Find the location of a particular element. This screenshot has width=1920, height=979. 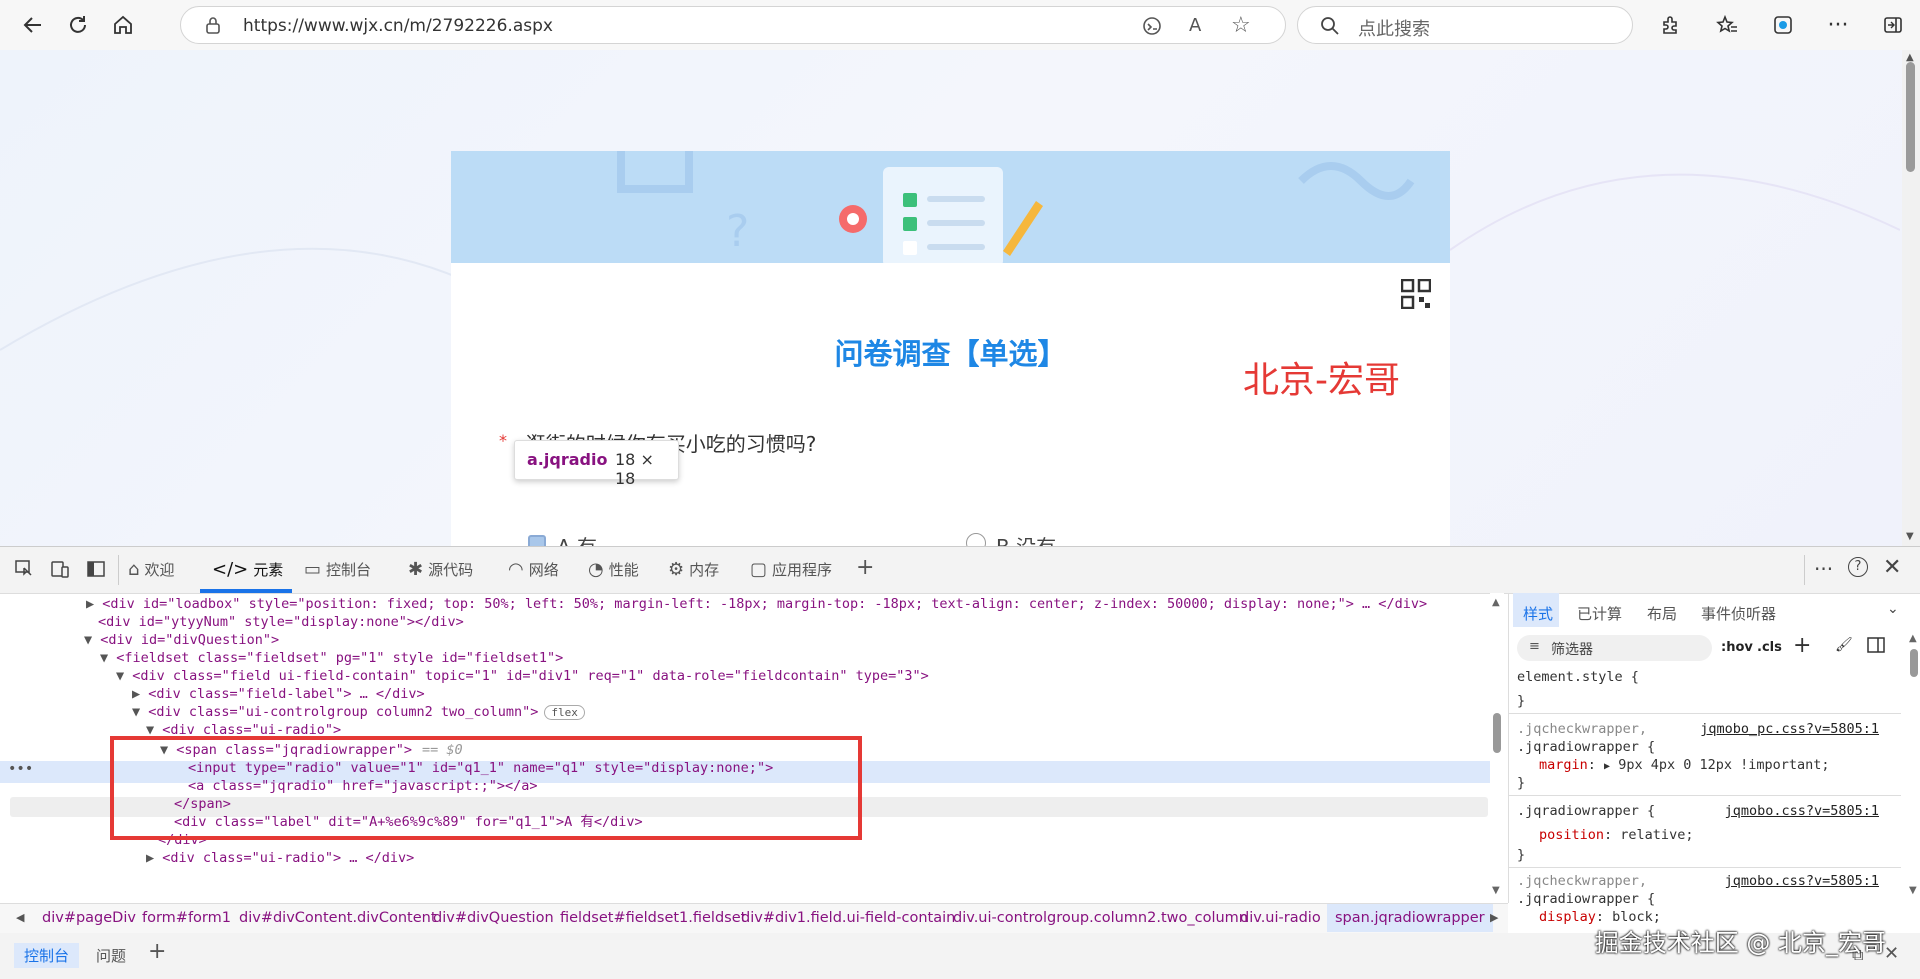

breadcrumb-item: div#divQuestion is located at coordinates (493, 918).